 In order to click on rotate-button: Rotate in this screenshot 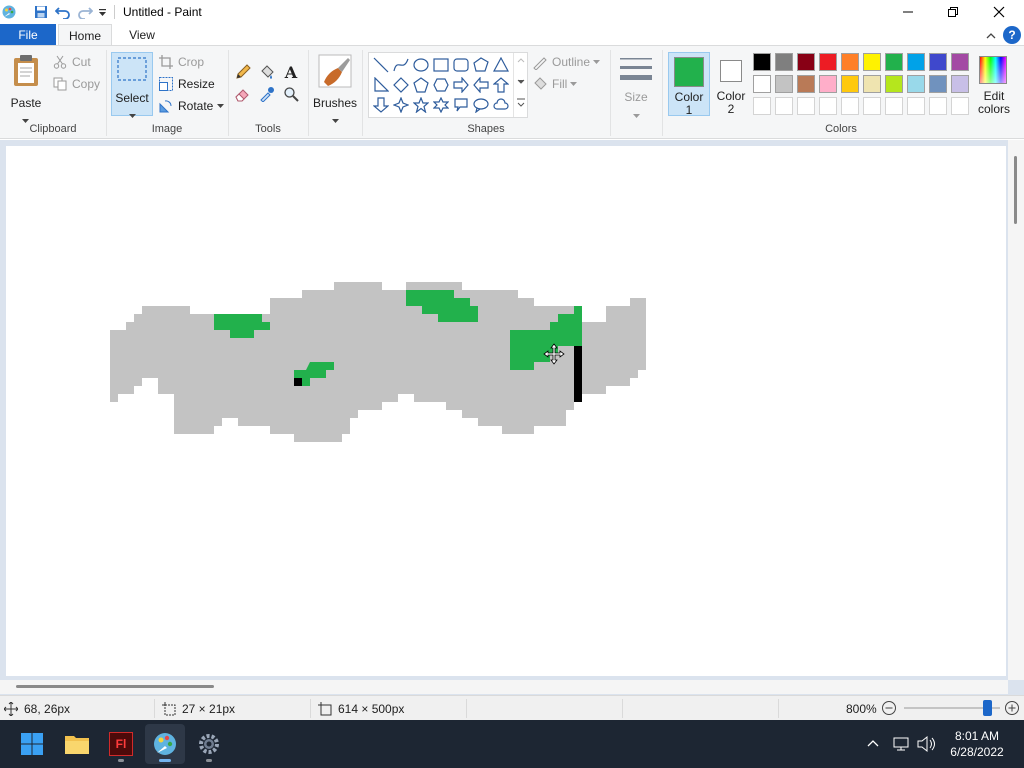, I will do `click(191, 106)`.